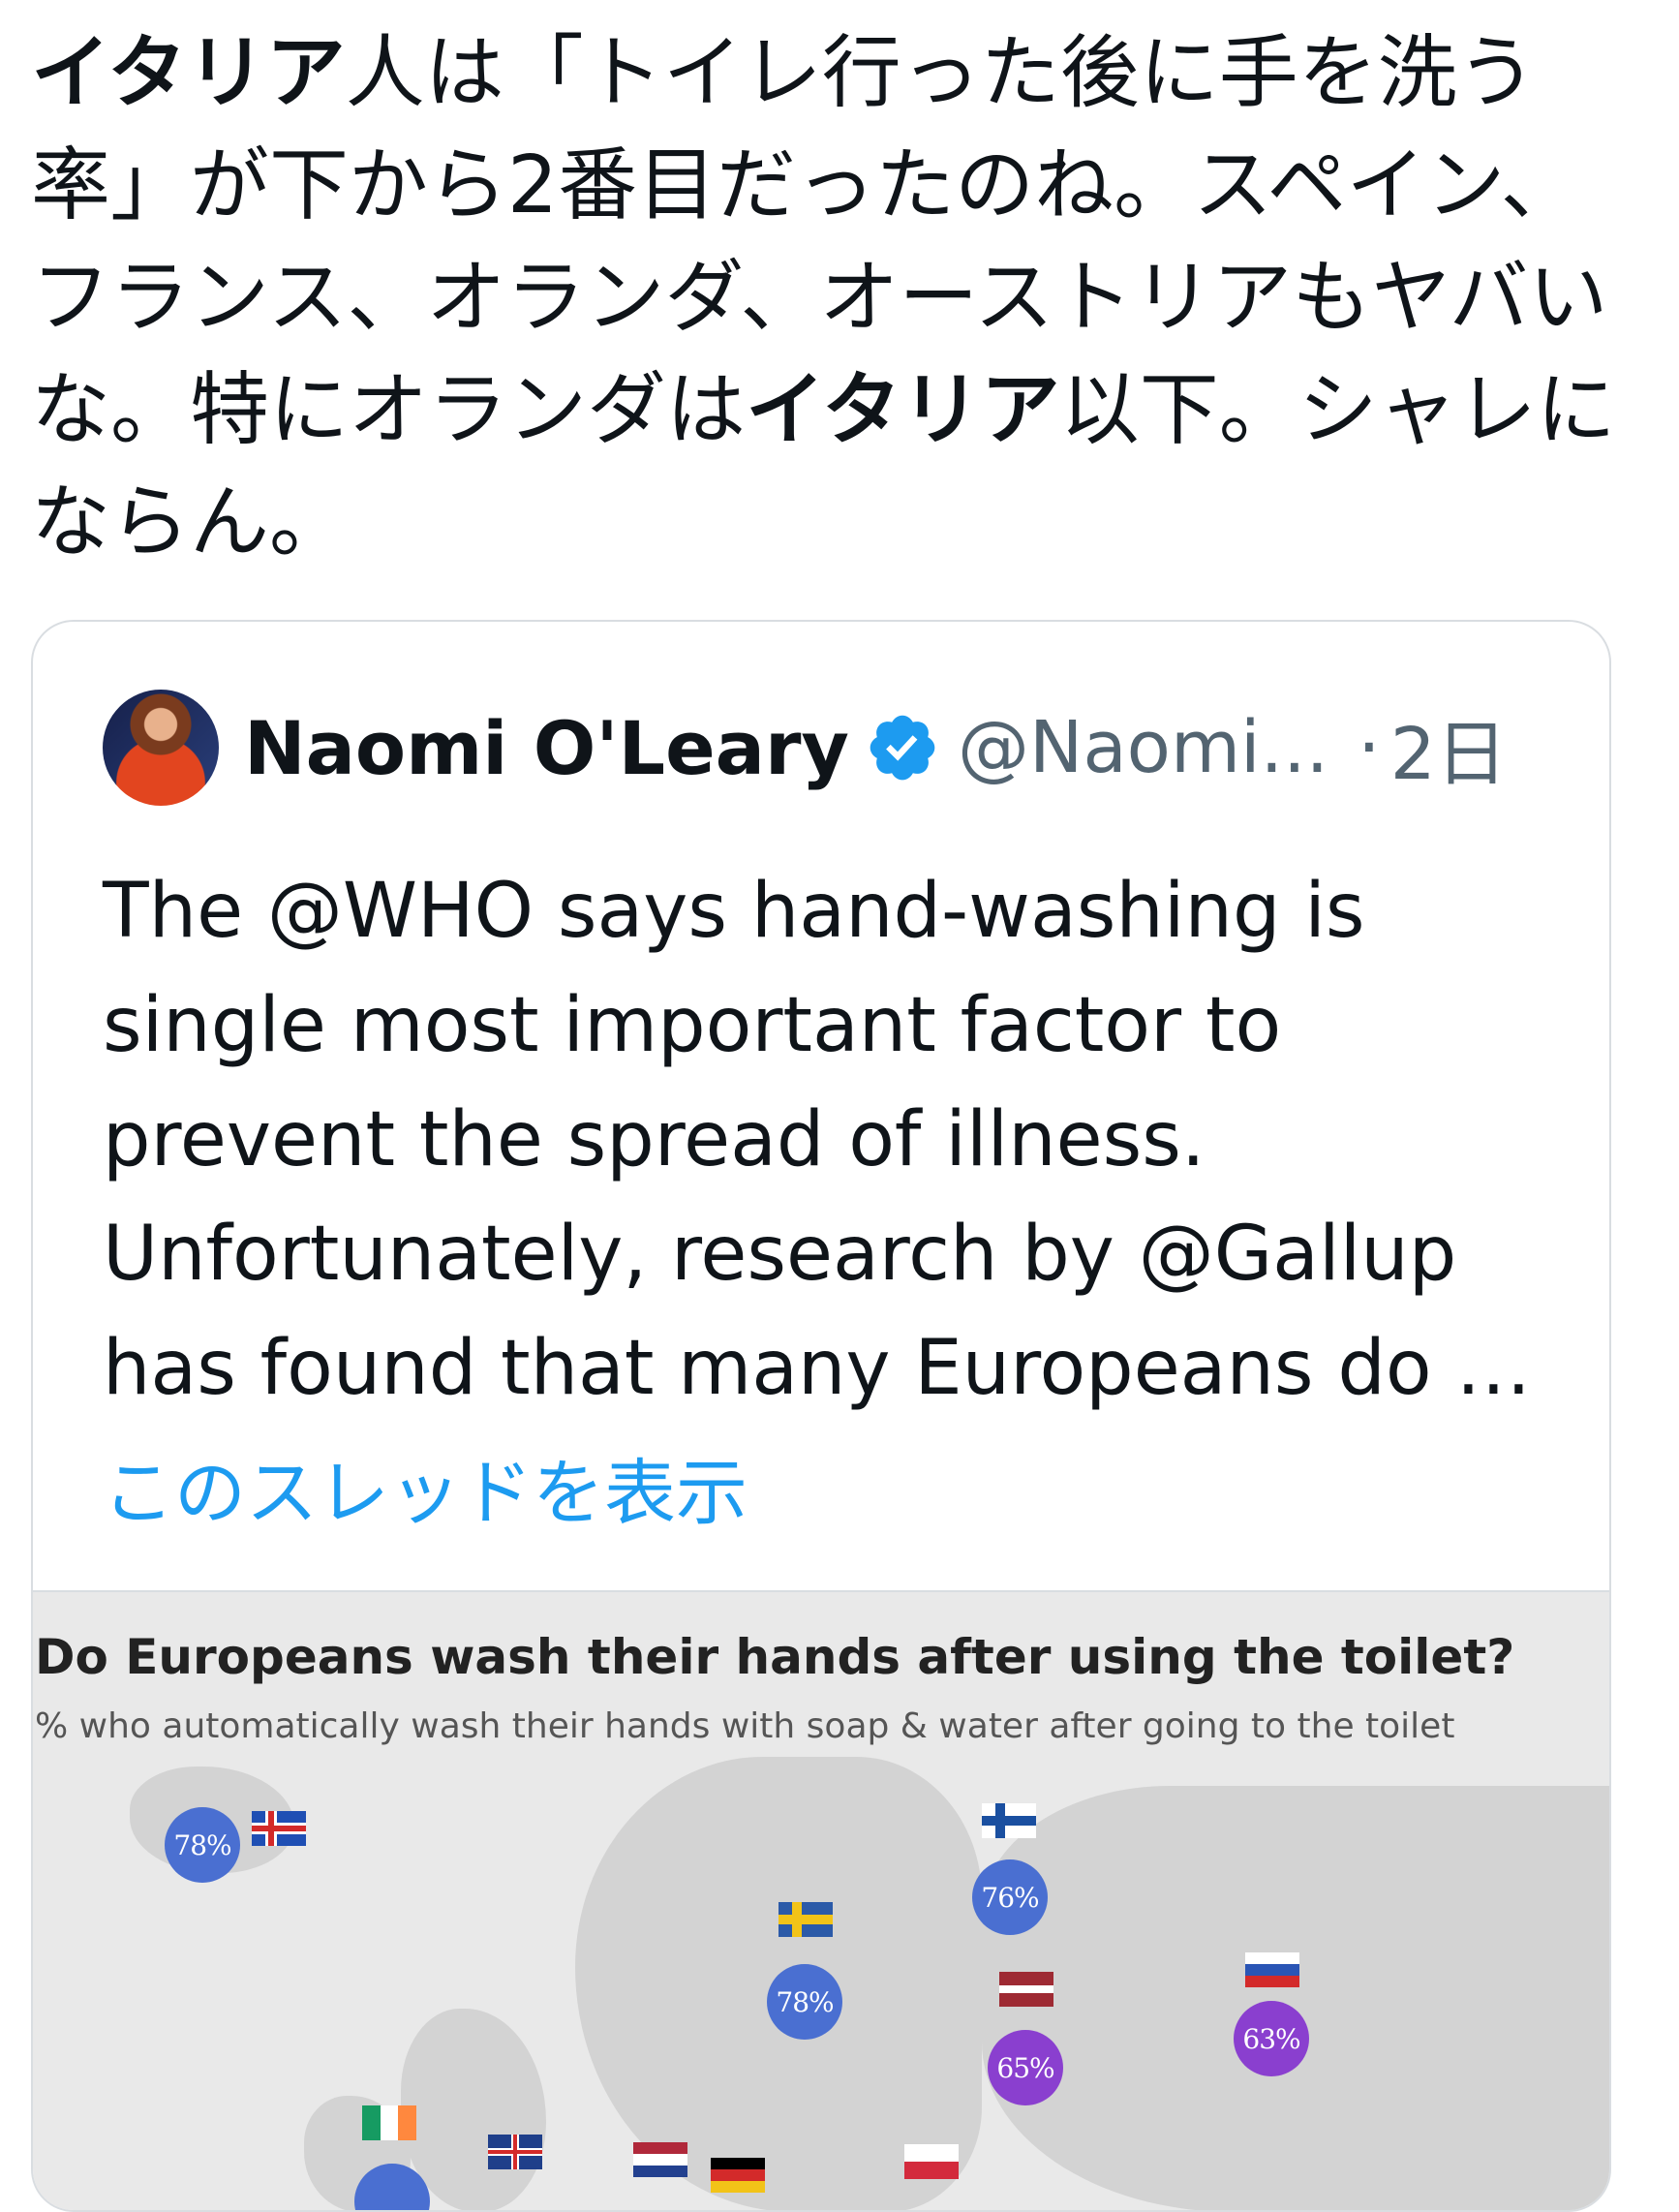 This screenshot has width=1679, height=2212. What do you see at coordinates (660, 2160) in the screenshot?
I see `netherlands-flag-icon` at bounding box center [660, 2160].